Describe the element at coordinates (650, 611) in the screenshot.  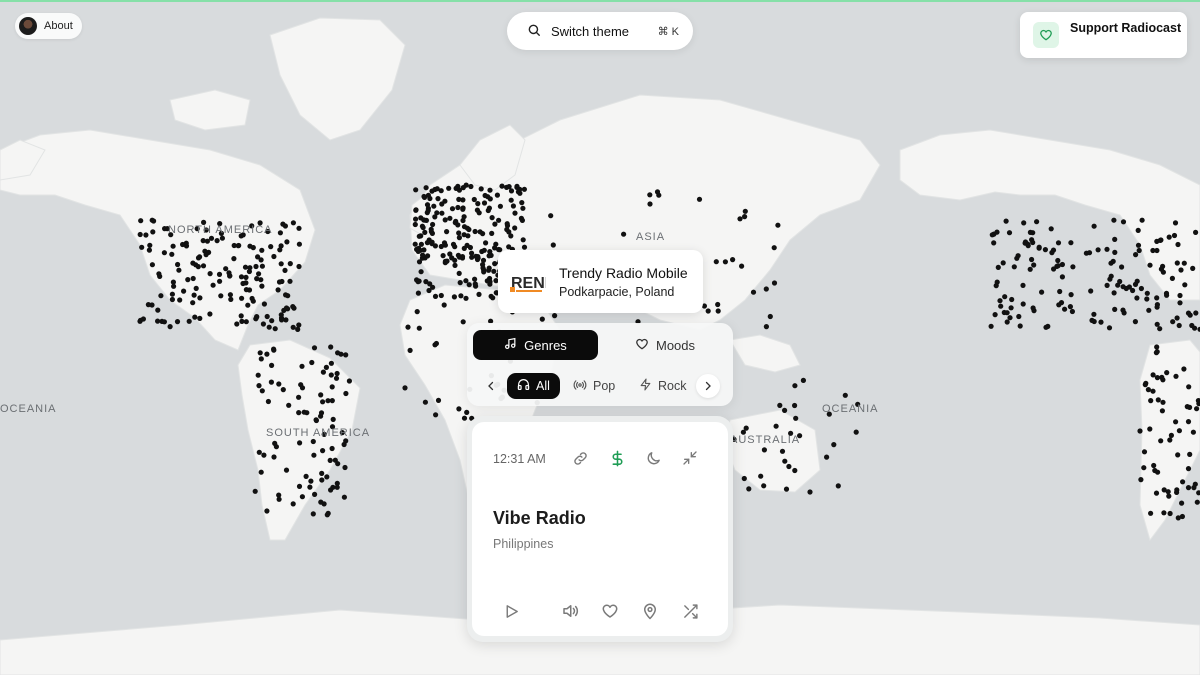
I see `location-pin-icon` at that location.